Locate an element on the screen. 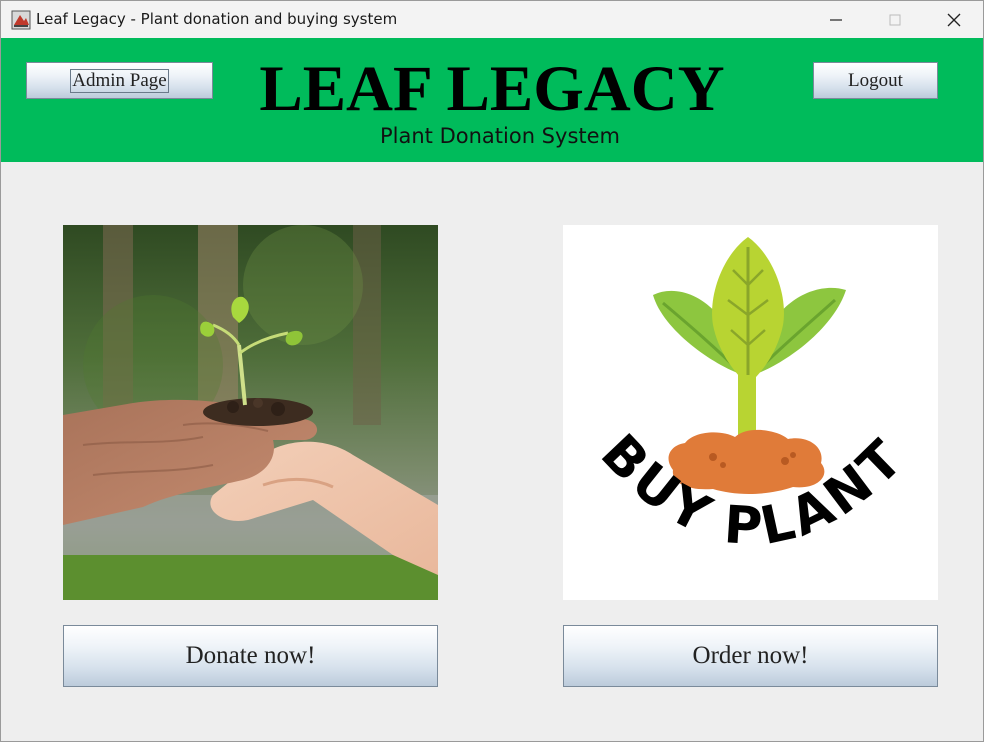 The image size is (984, 742). minimize-button is located at coordinates (836, 20).